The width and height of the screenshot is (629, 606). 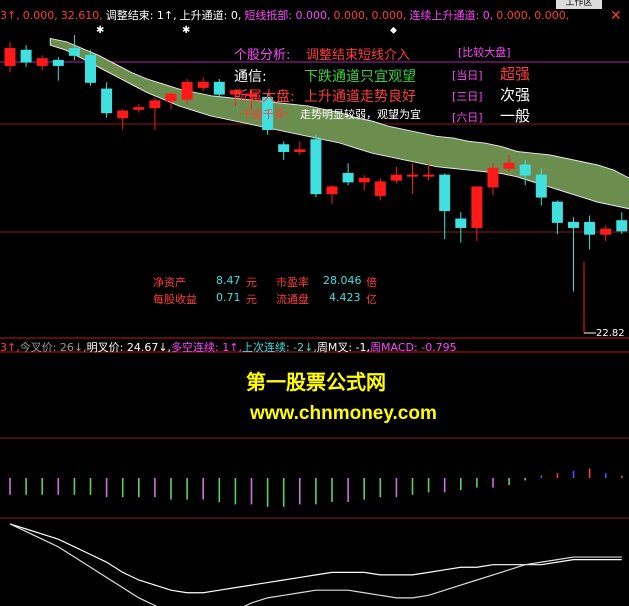 I want to click on workspace-tab: 工作区, so click(x=579, y=4).